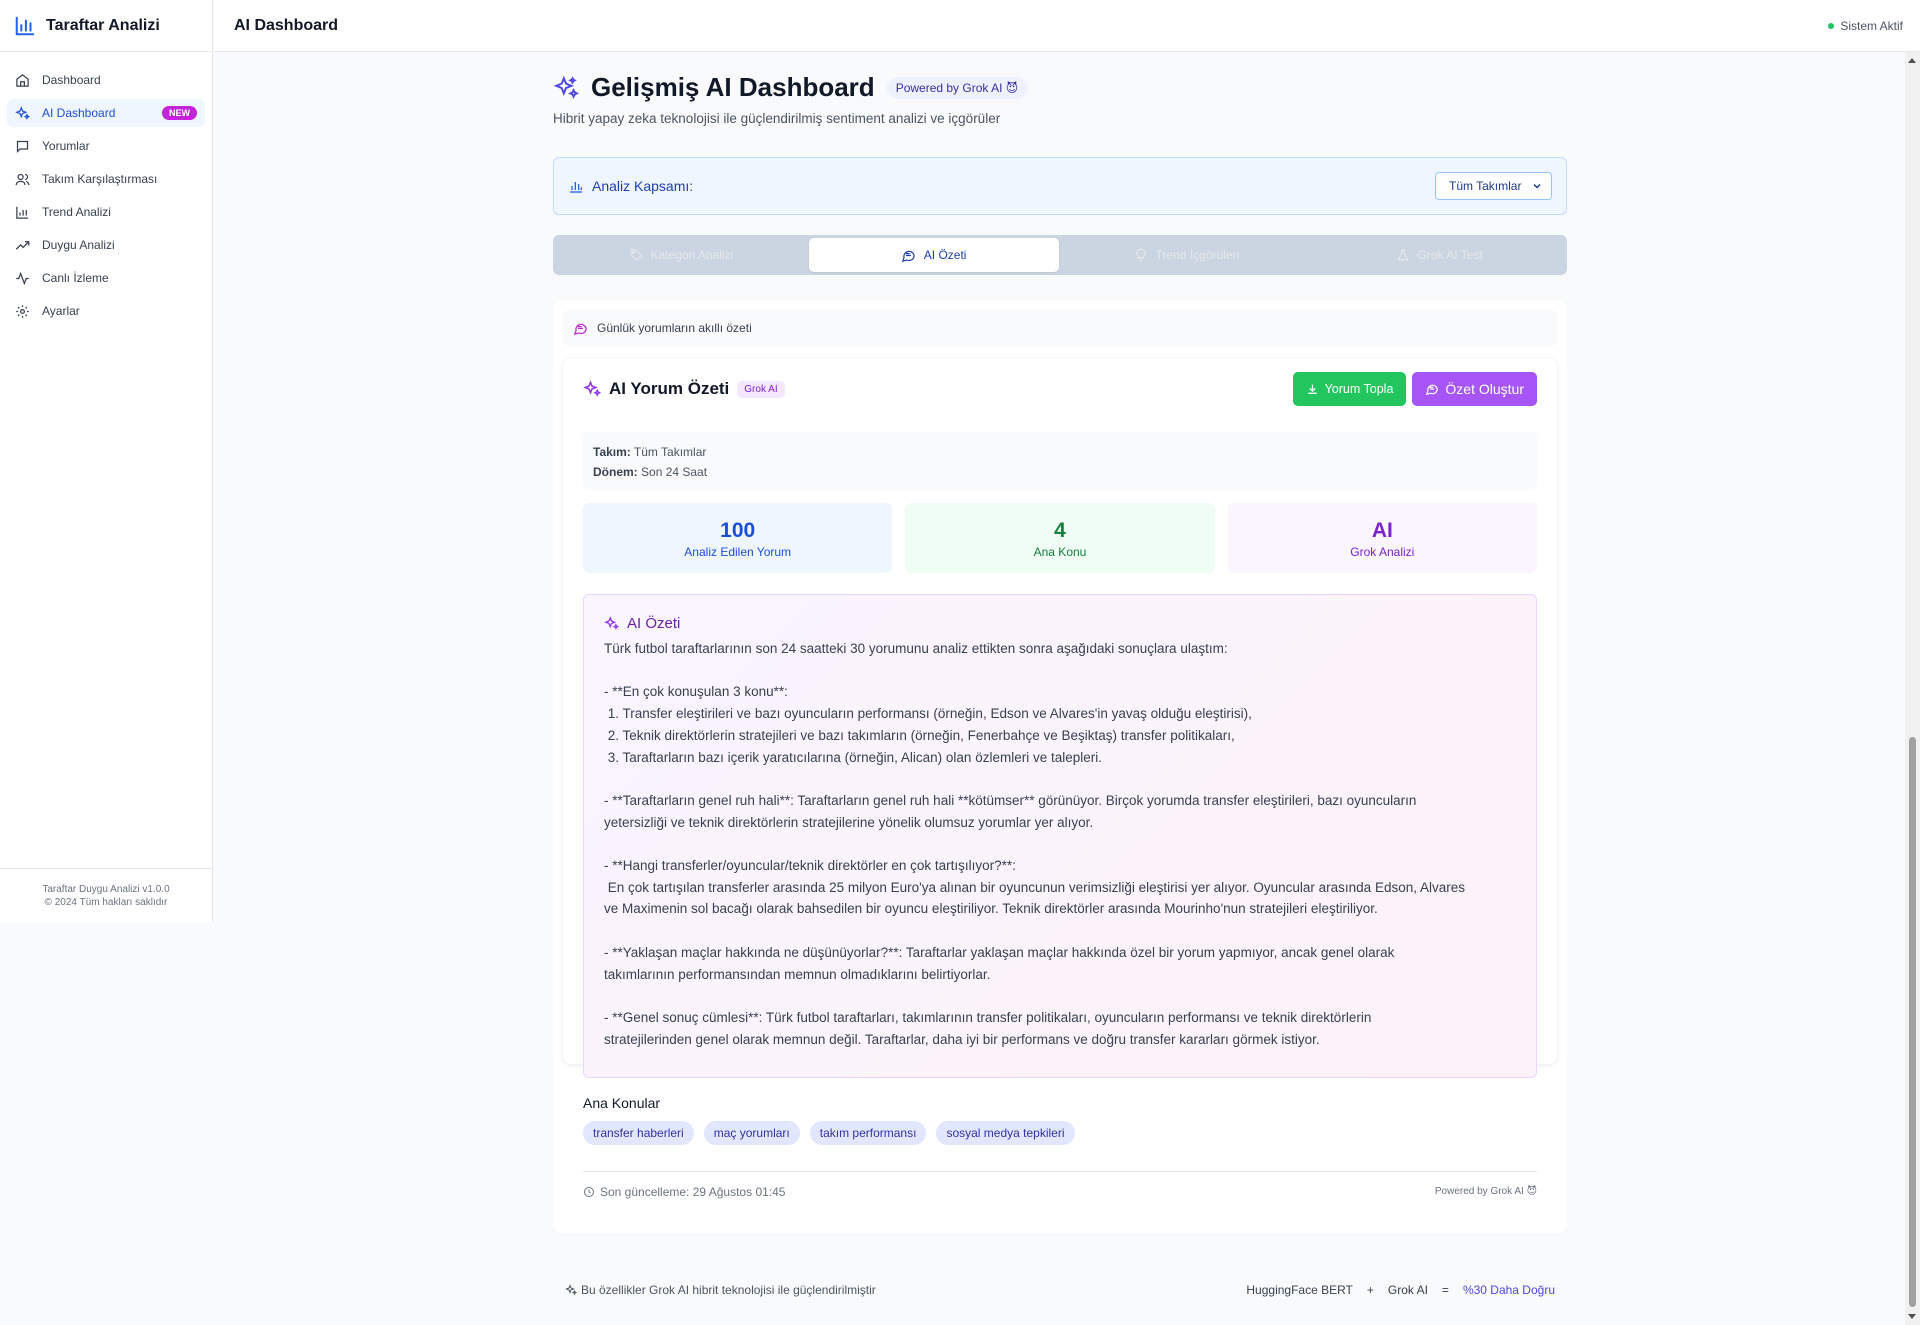 The width and height of the screenshot is (1920, 1325). What do you see at coordinates (22, 179) in the screenshot?
I see `users-icon` at bounding box center [22, 179].